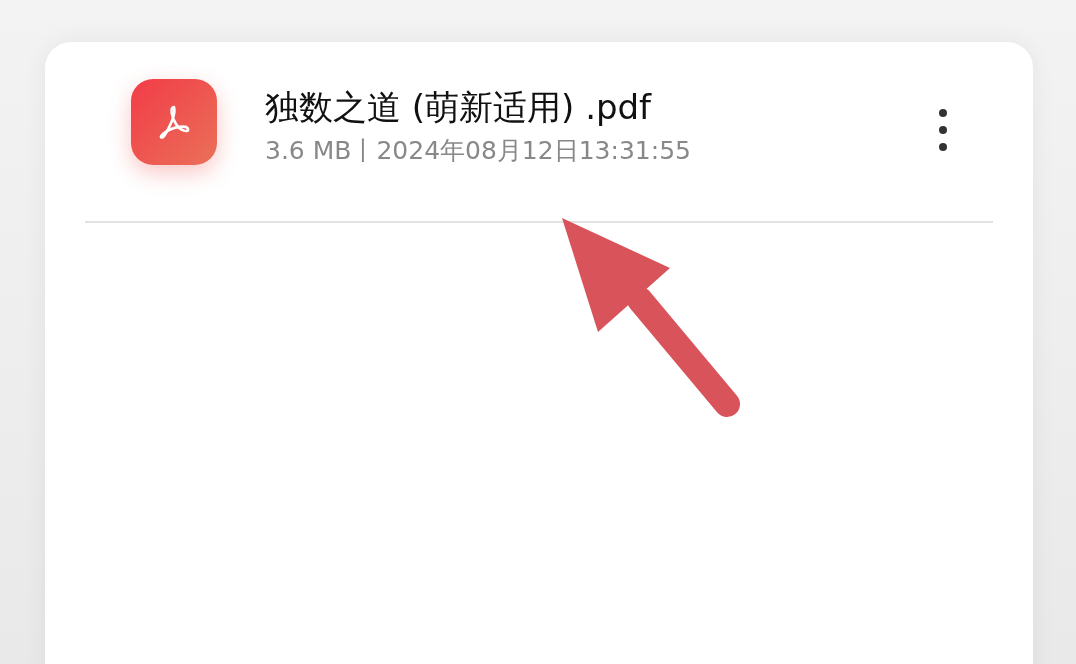 The image size is (1076, 664). Describe the element at coordinates (174, 122) in the screenshot. I see `pdf-icon` at that location.